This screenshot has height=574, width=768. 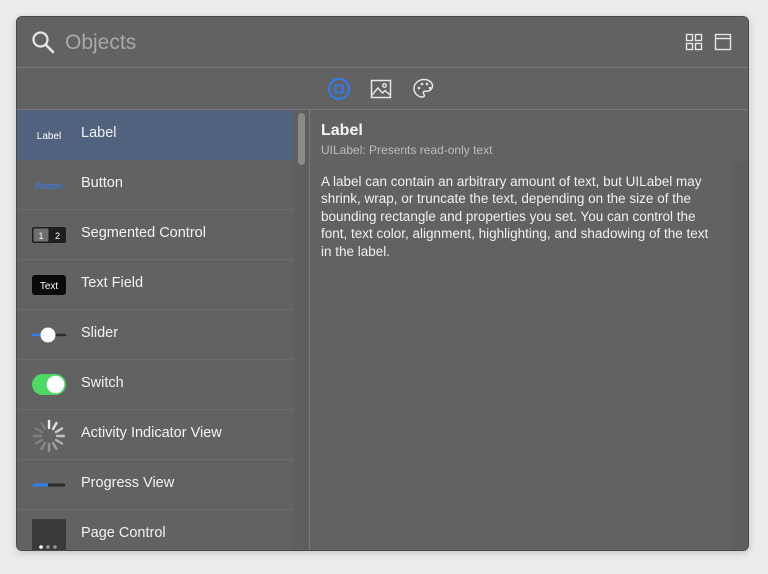 I want to click on svg-text: 1, so click(x=40, y=236).